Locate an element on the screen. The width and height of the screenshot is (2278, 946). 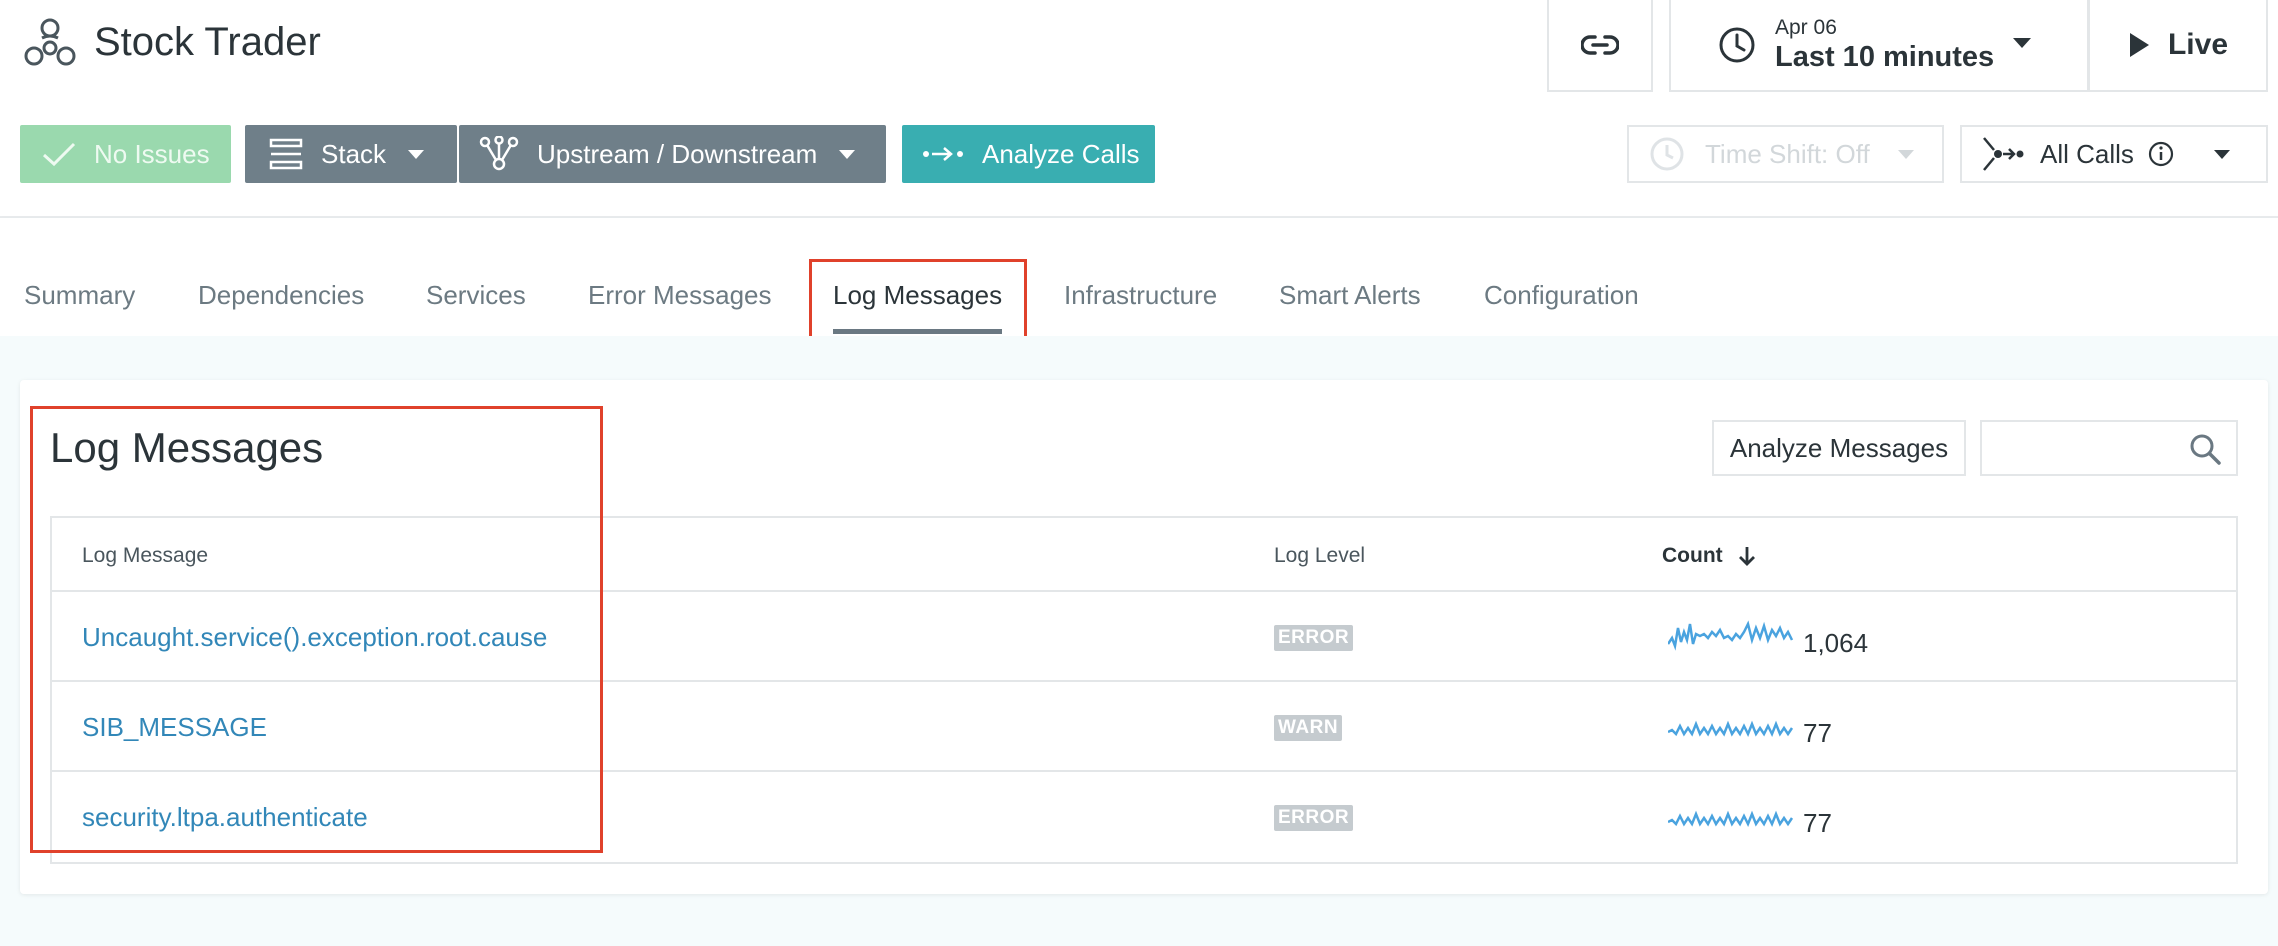
stack-dropdown: Stack is located at coordinates (351, 154).